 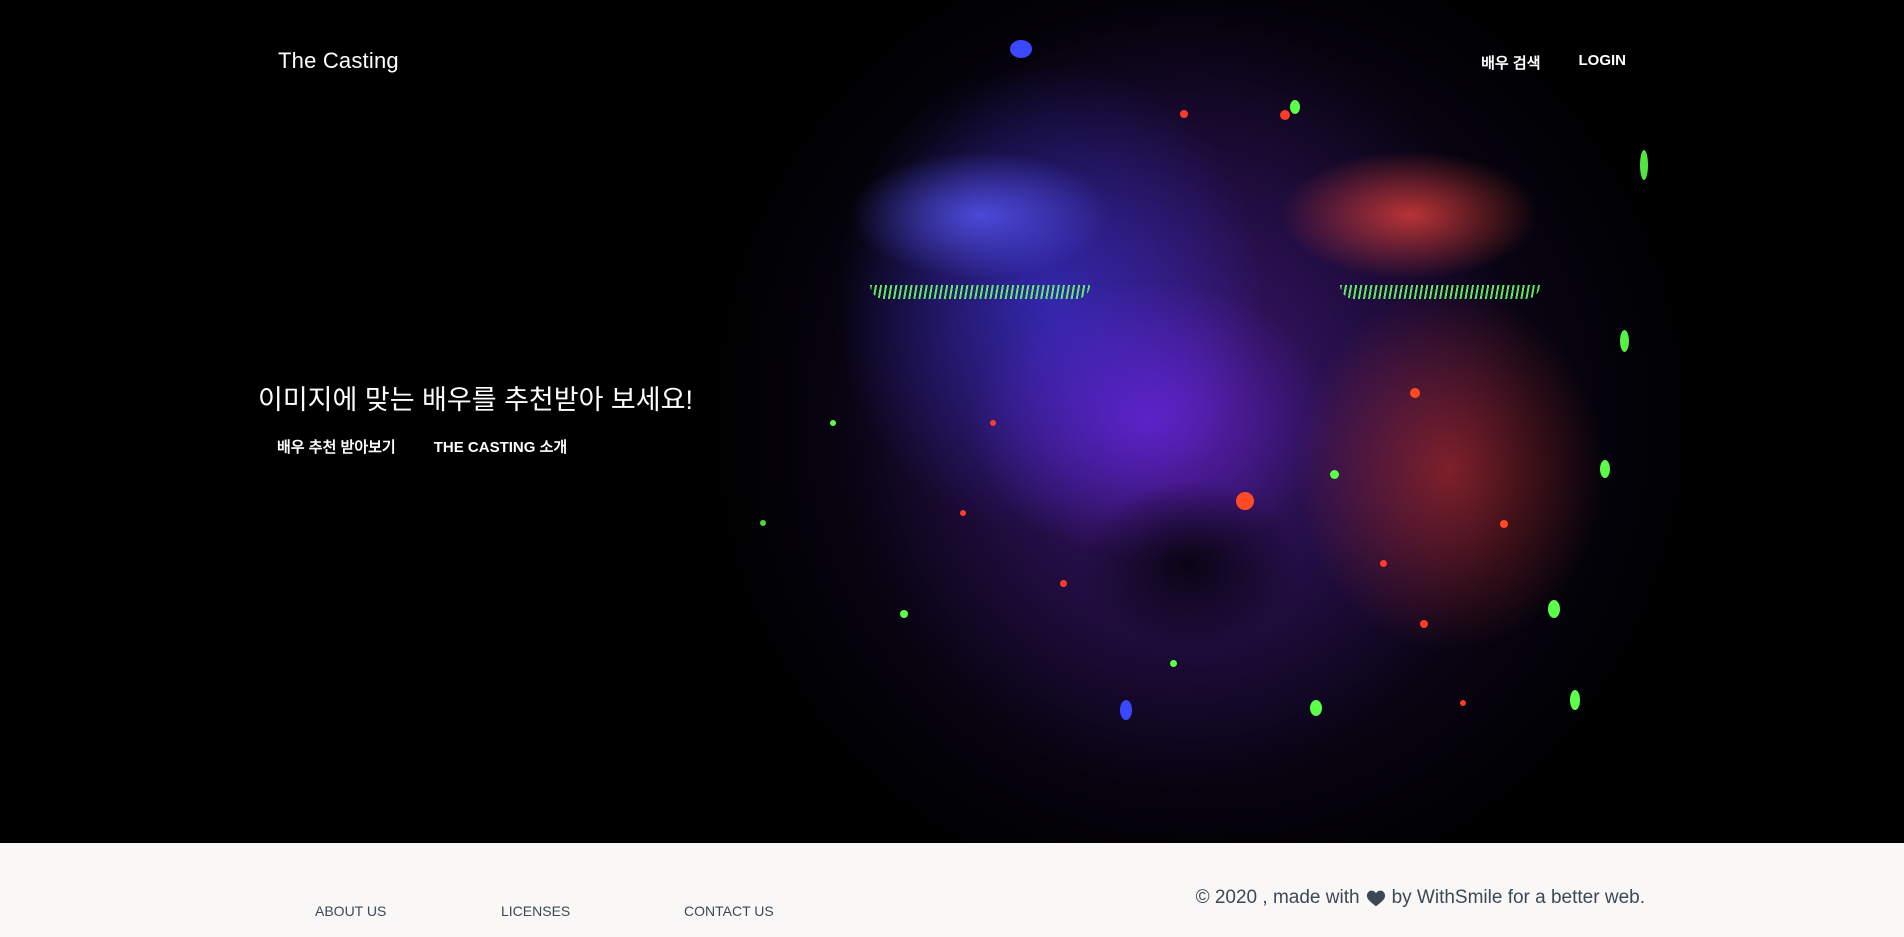 I want to click on footer-link-about-us: ABOUT US, so click(x=408, y=911).